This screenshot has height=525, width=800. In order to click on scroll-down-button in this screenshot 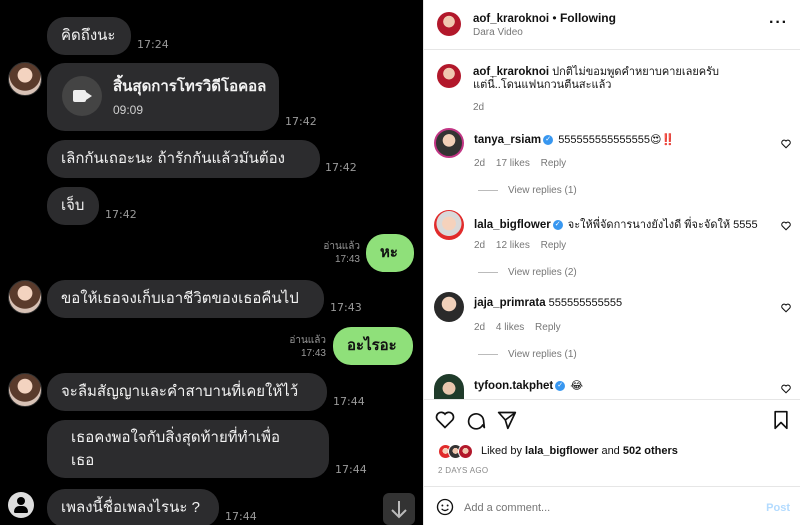, I will do `click(399, 509)`.